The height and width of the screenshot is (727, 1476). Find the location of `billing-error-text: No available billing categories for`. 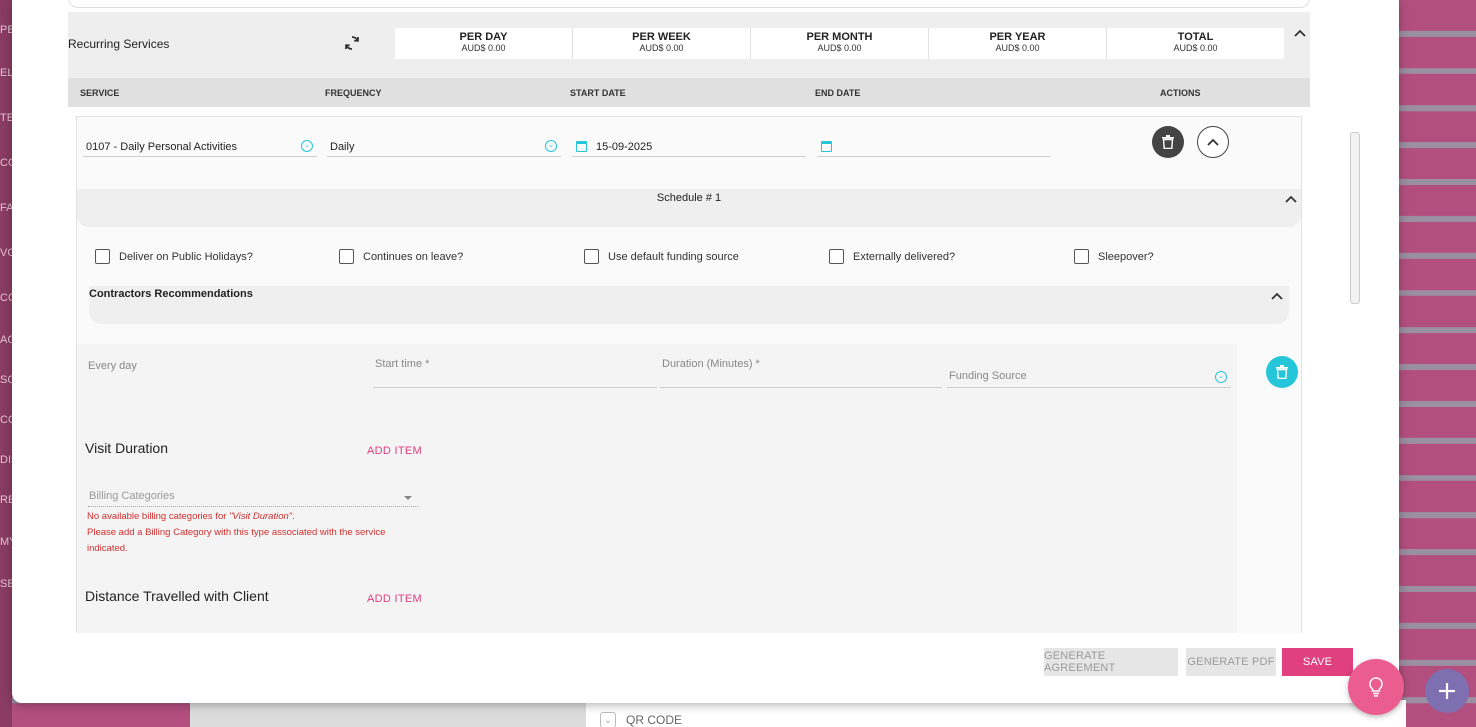

billing-error-text: No available billing categories for is located at coordinates (158, 516).